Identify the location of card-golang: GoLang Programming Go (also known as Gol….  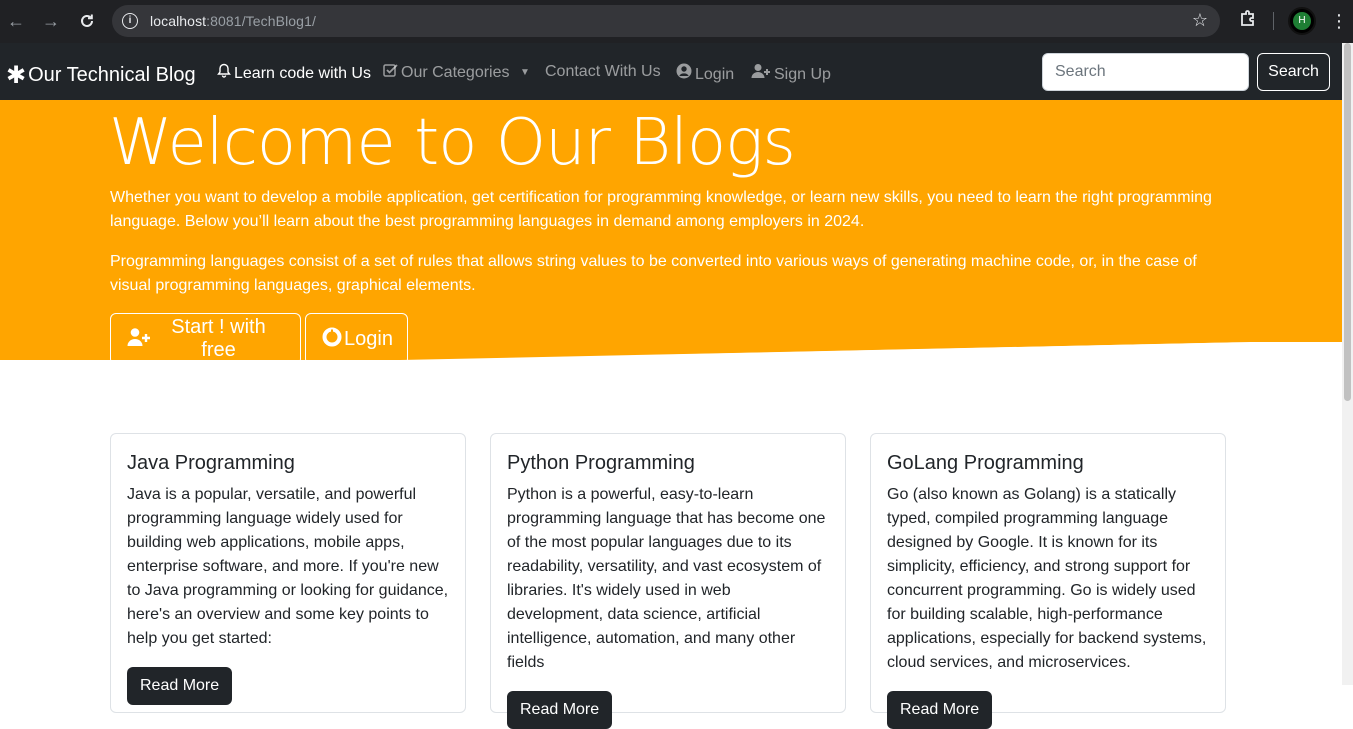
(1048, 581).